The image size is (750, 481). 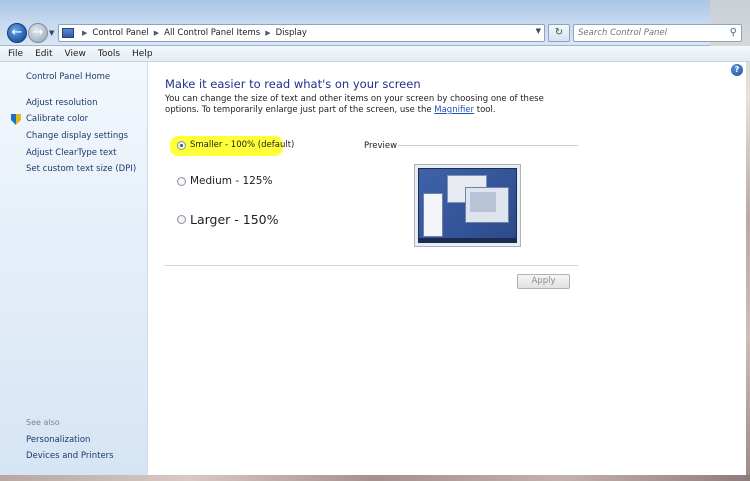 I want to click on back-button: ←, so click(x=17, y=33).